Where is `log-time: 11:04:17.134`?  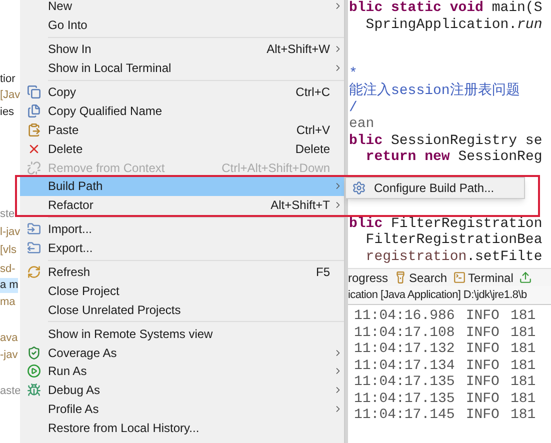 log-time: 11:04:17.134 is located at coordinates (404, 366).